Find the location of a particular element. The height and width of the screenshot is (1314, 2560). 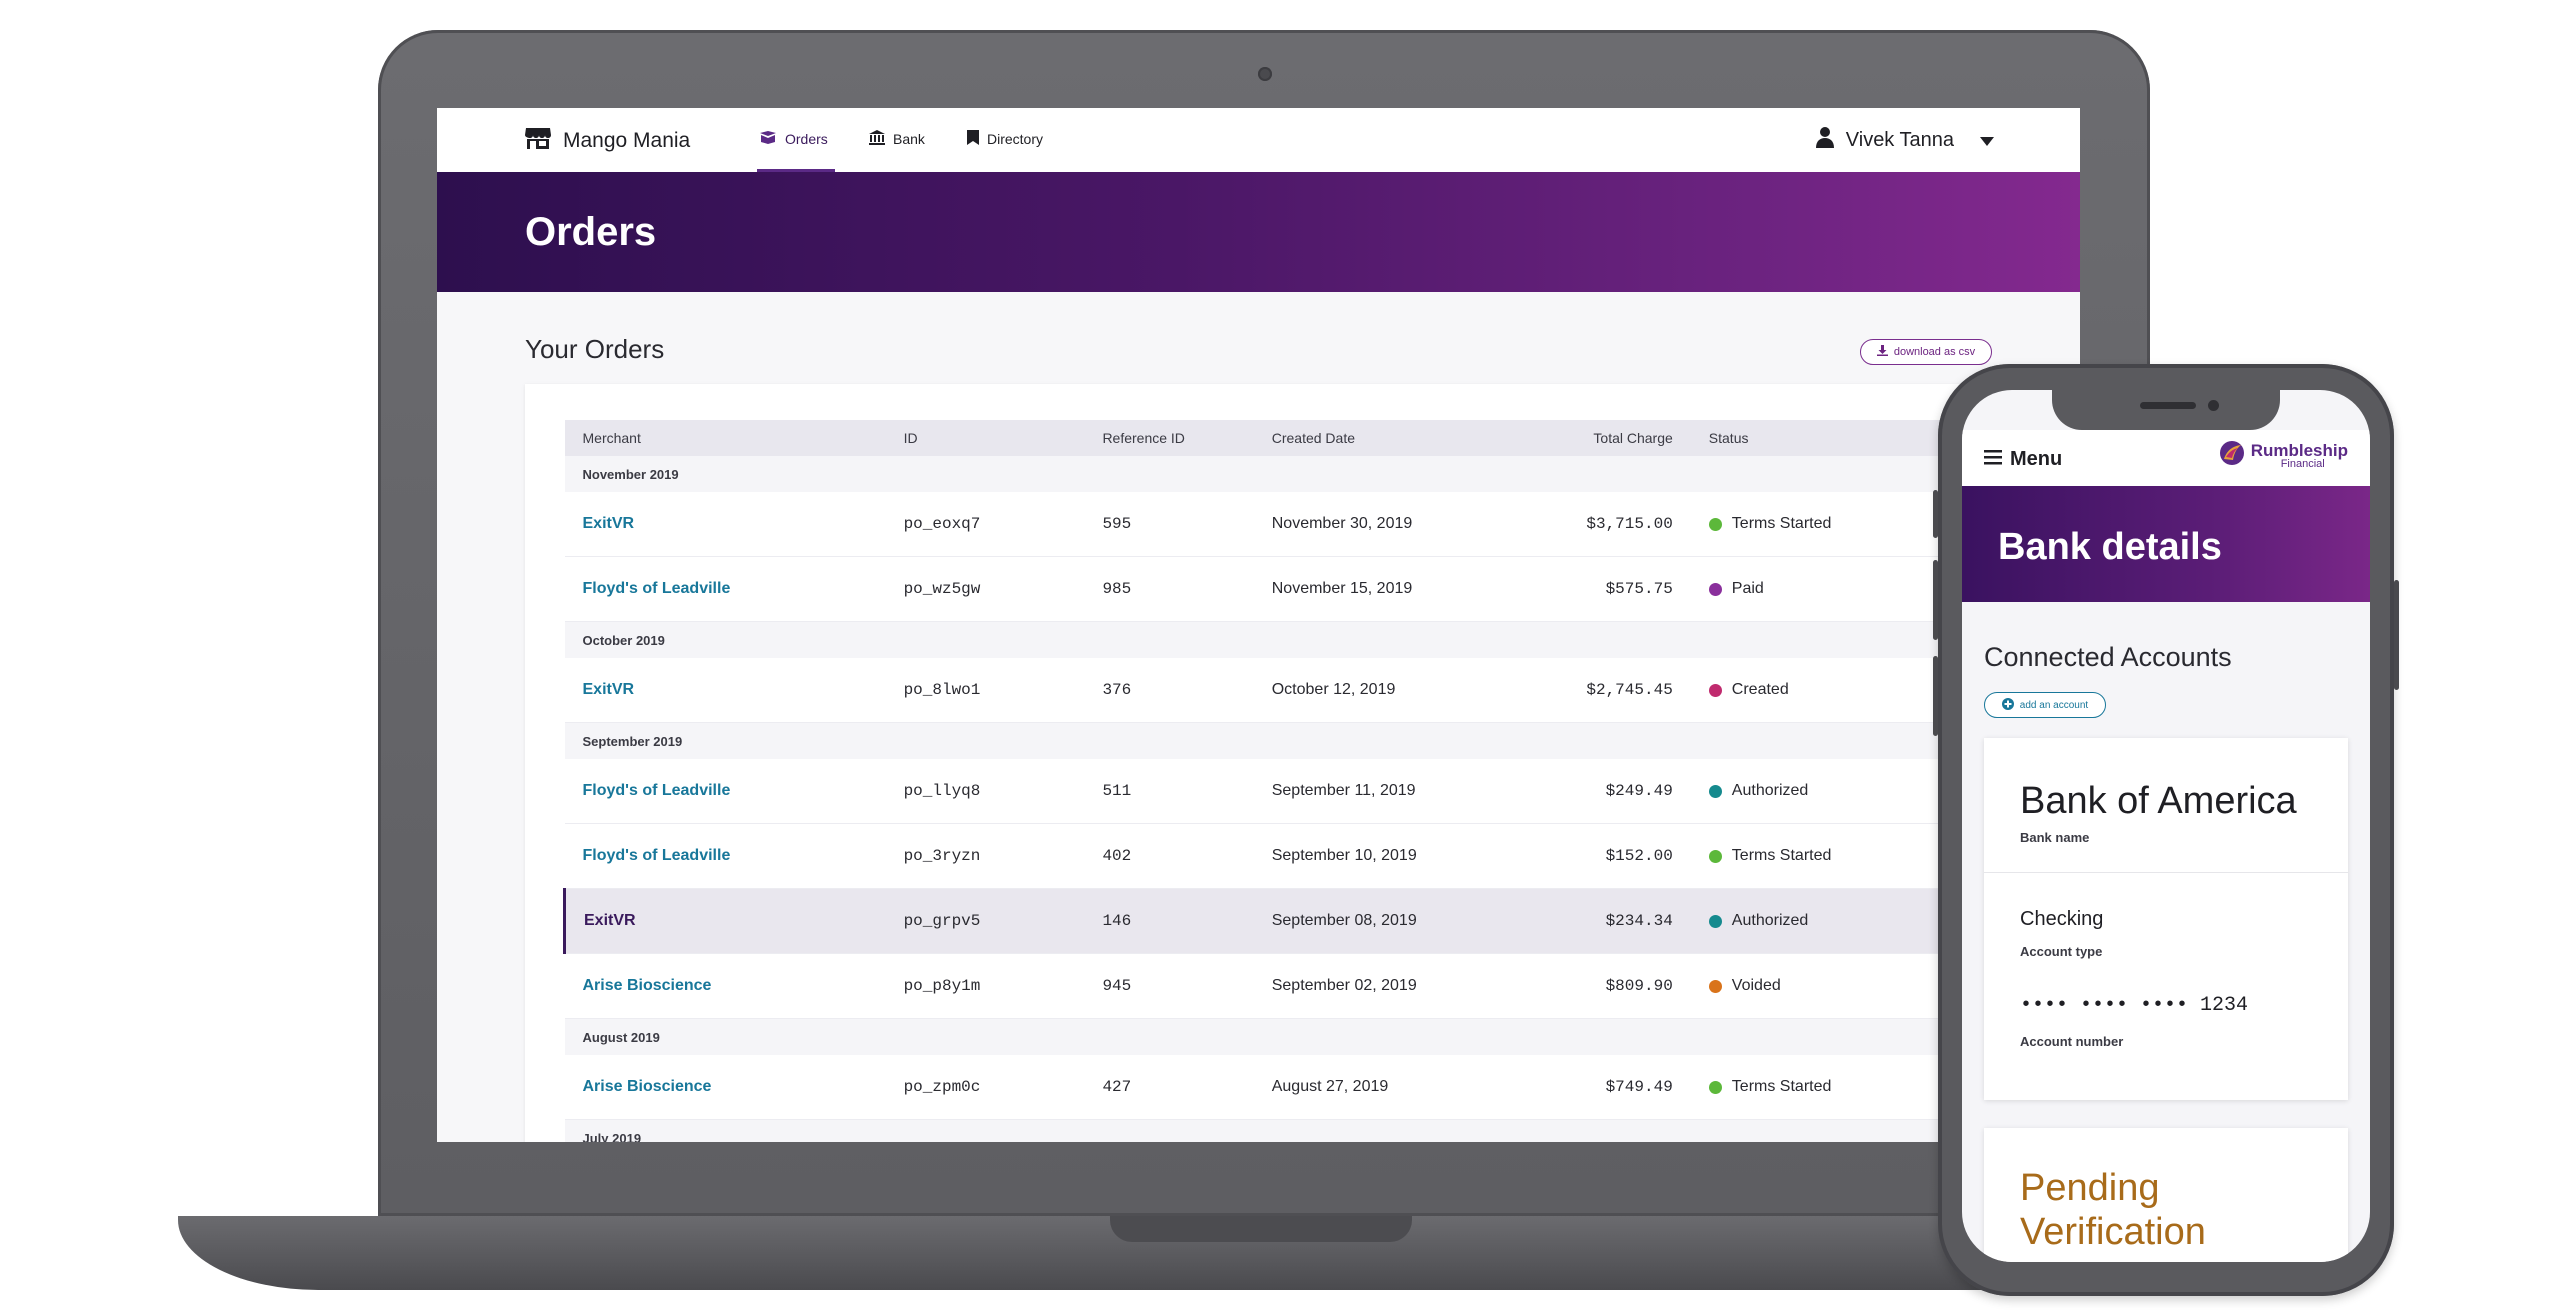

total-charge: $234.34 is located at coordinates (1584, 921).